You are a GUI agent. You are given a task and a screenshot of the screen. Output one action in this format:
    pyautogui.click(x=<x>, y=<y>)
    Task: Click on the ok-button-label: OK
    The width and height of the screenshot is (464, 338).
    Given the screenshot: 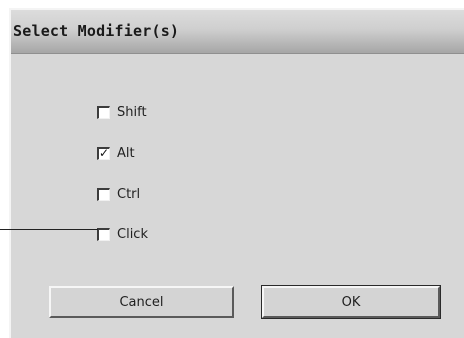 What is the action you would take?
    pyautogui.click(x=351, y=302)
    